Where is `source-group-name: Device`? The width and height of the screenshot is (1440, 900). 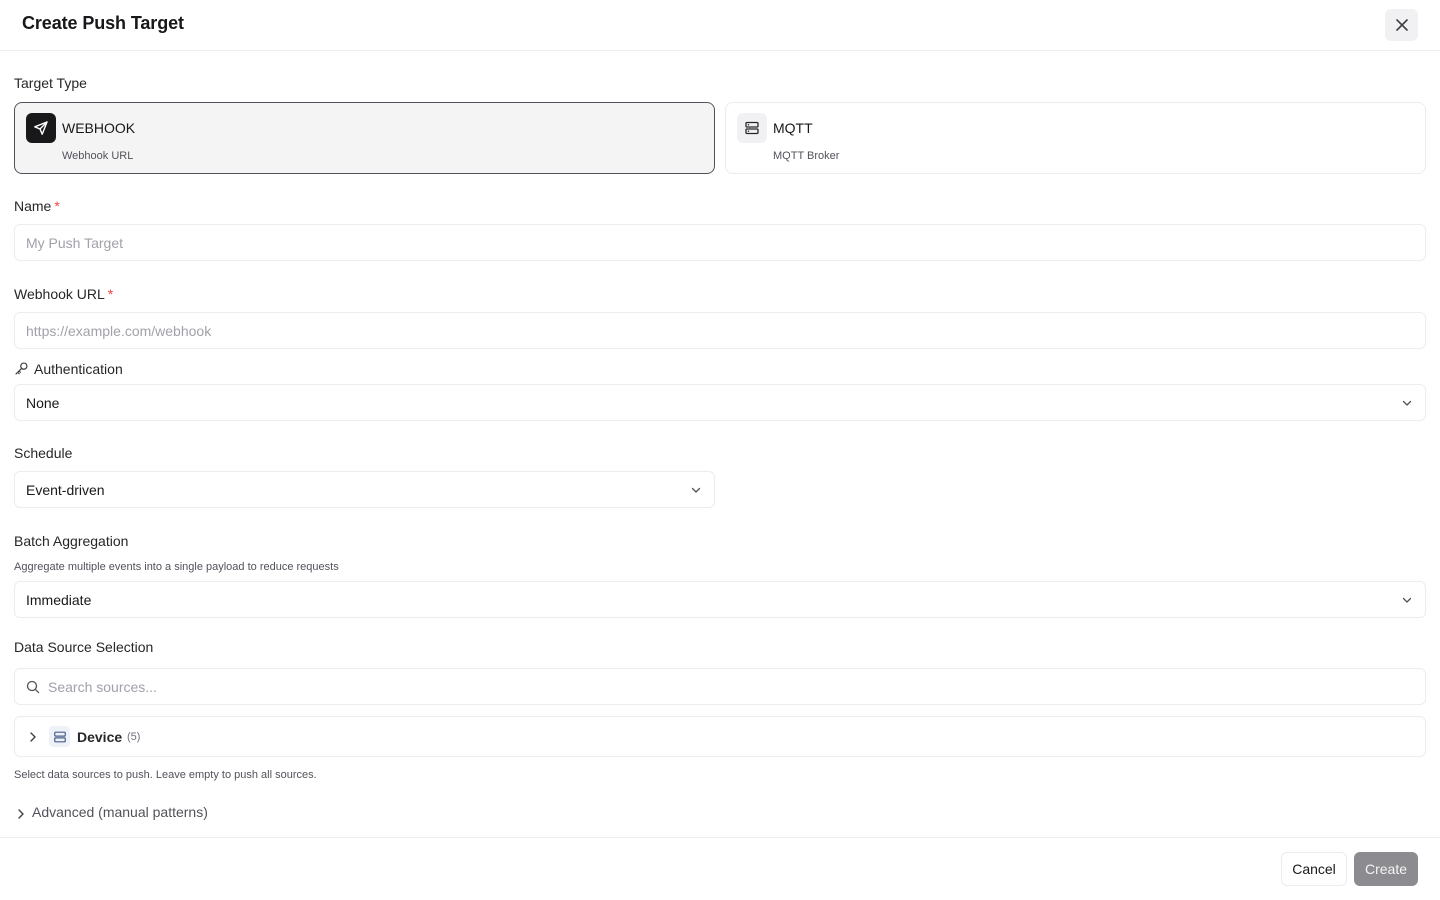 source-group-name: Device is located at coordinates (100, 737).